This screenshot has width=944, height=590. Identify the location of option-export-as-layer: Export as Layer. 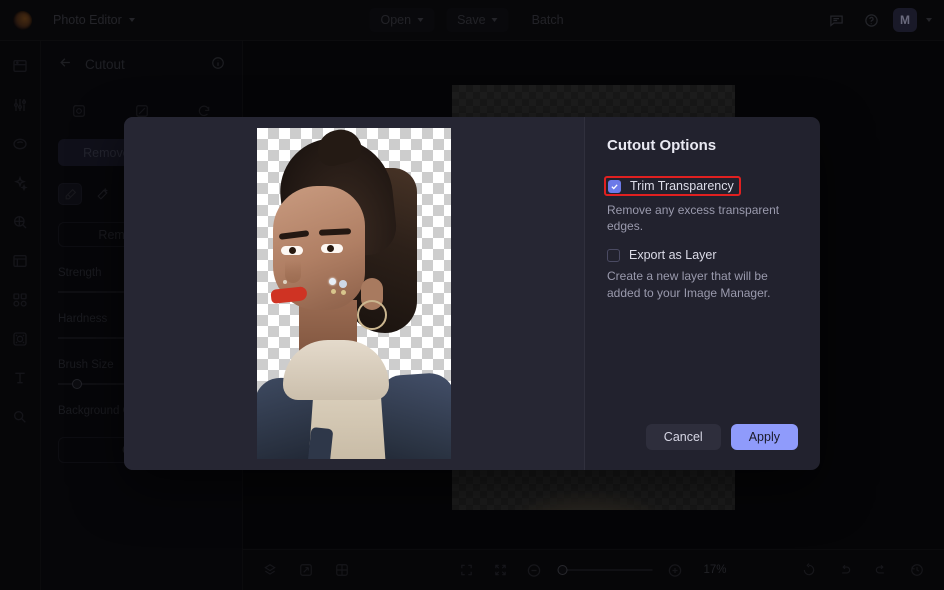
(702, 255).